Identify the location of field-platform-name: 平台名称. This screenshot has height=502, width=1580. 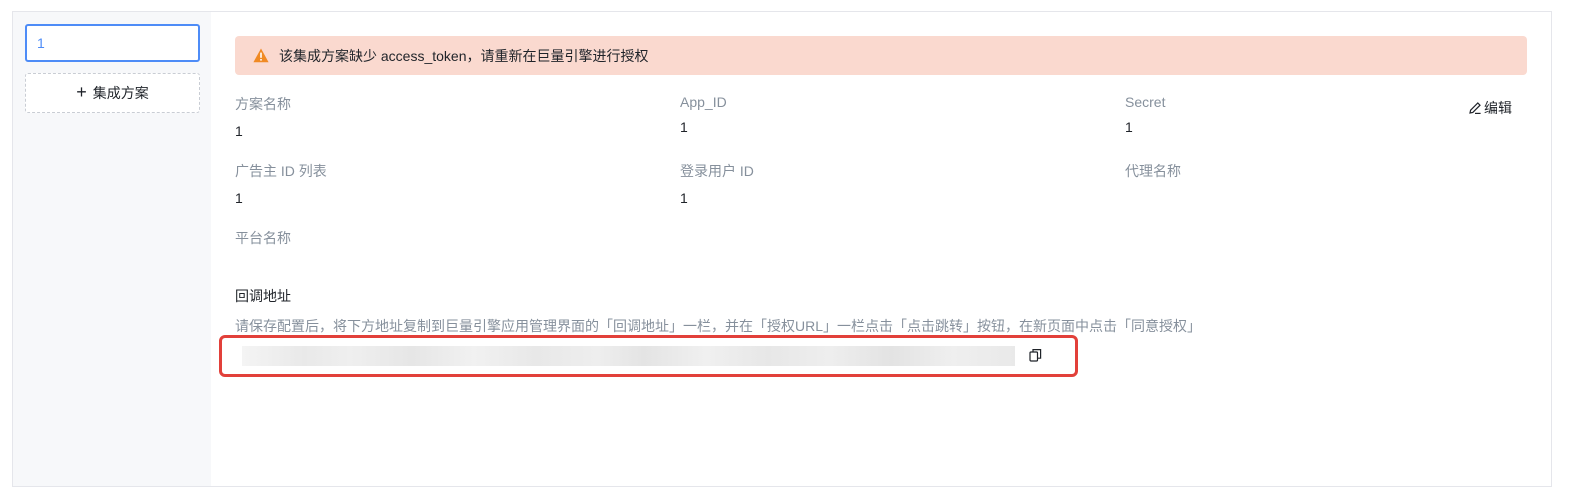
(263, 242).